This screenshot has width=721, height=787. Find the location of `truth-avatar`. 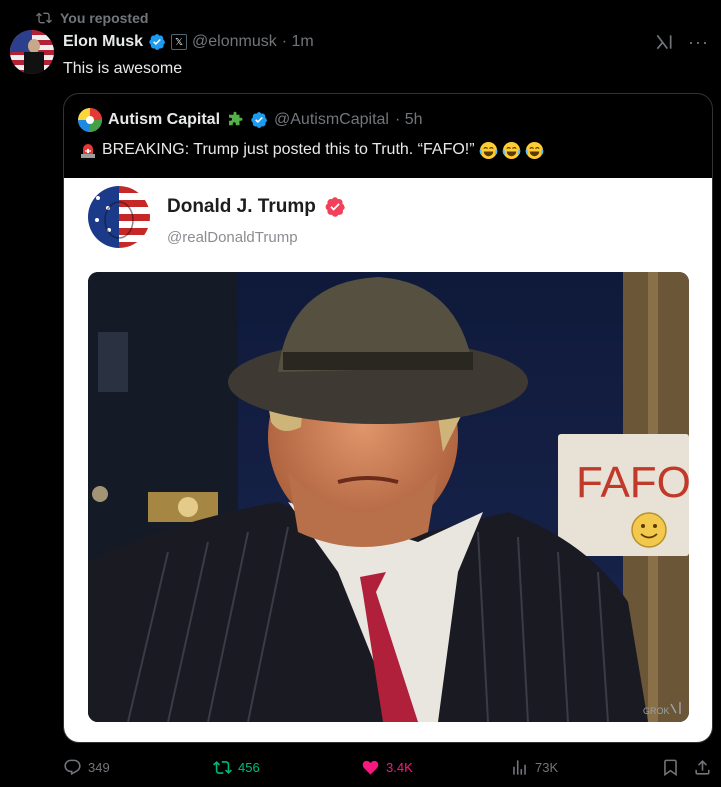

truth-avatar is located at coordinates (119, 217).